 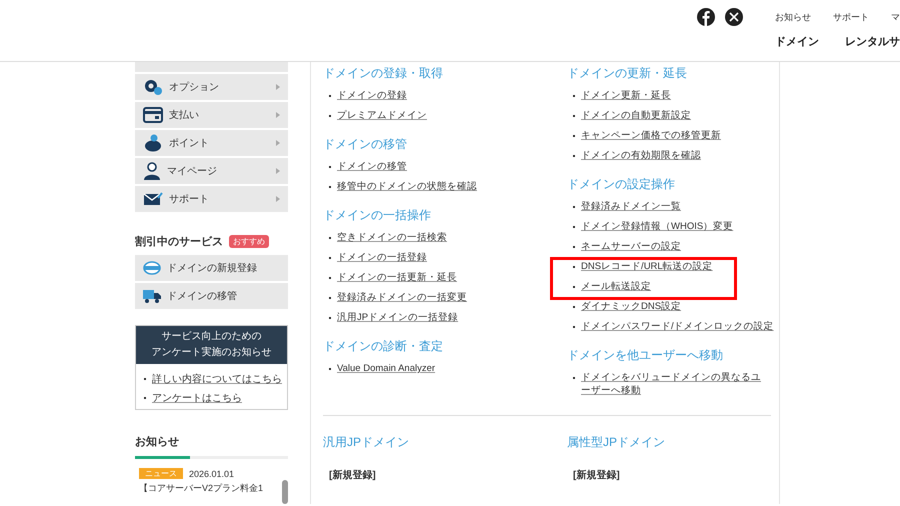 What do you see at coordinates (631, 246) in the screenshot?
I see `link: ネームサーバーの設定` at bounding box center [631, 246].